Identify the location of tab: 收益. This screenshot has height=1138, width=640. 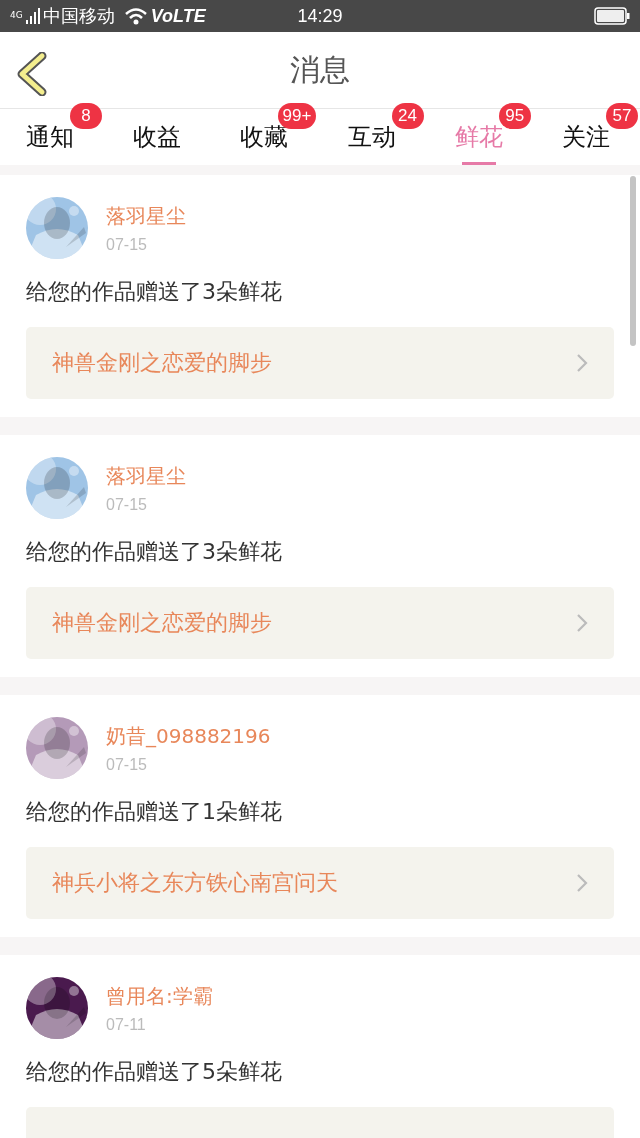
(157, 137).